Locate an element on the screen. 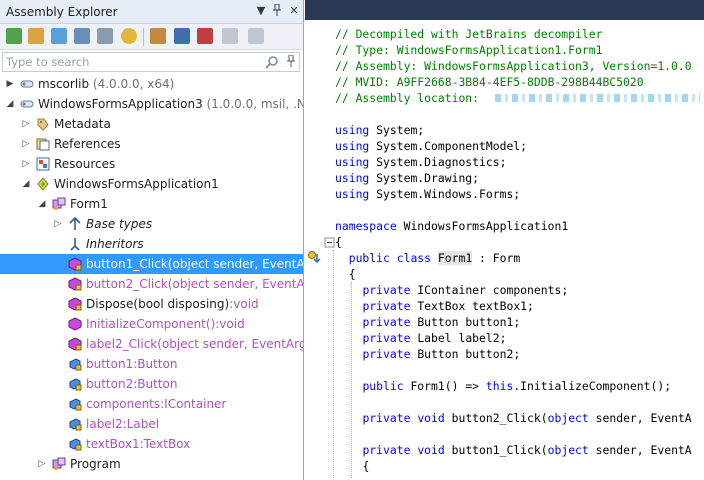  tree-label: Resources is located at coordinates (85, 164).